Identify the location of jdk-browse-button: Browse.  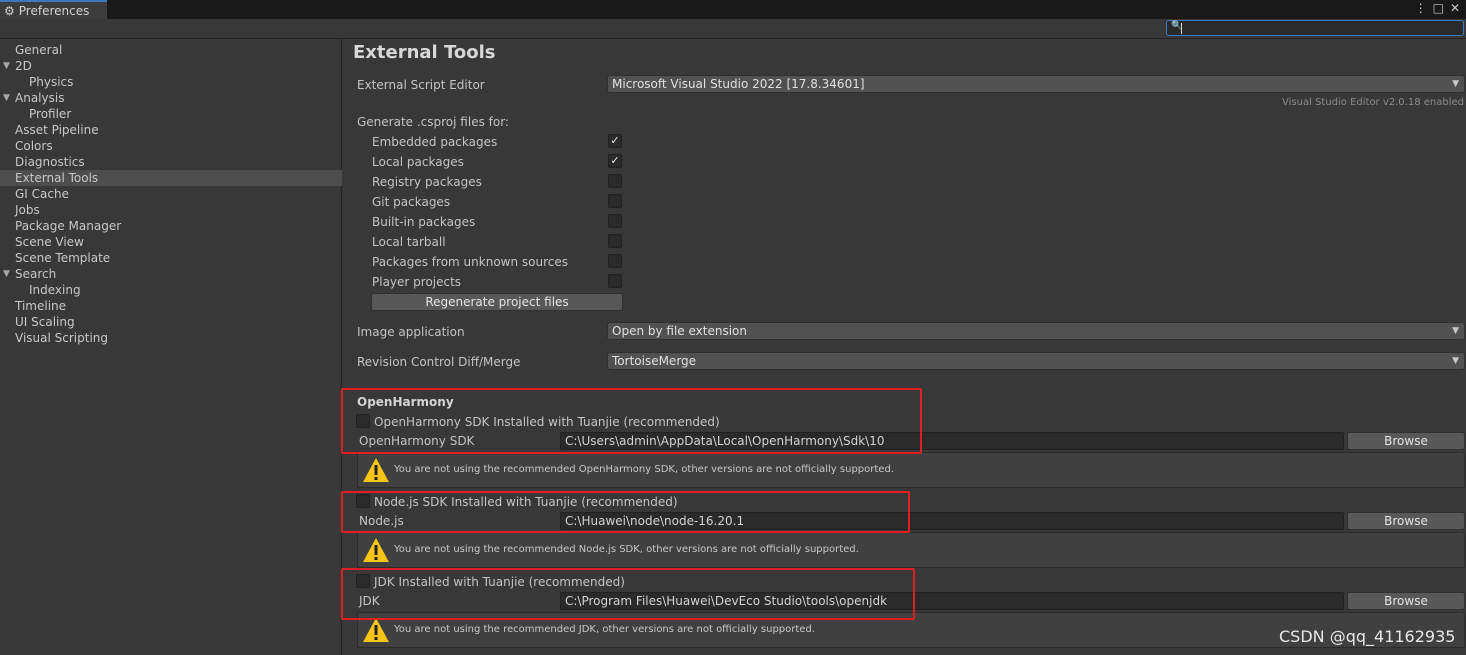
(1406, 601).